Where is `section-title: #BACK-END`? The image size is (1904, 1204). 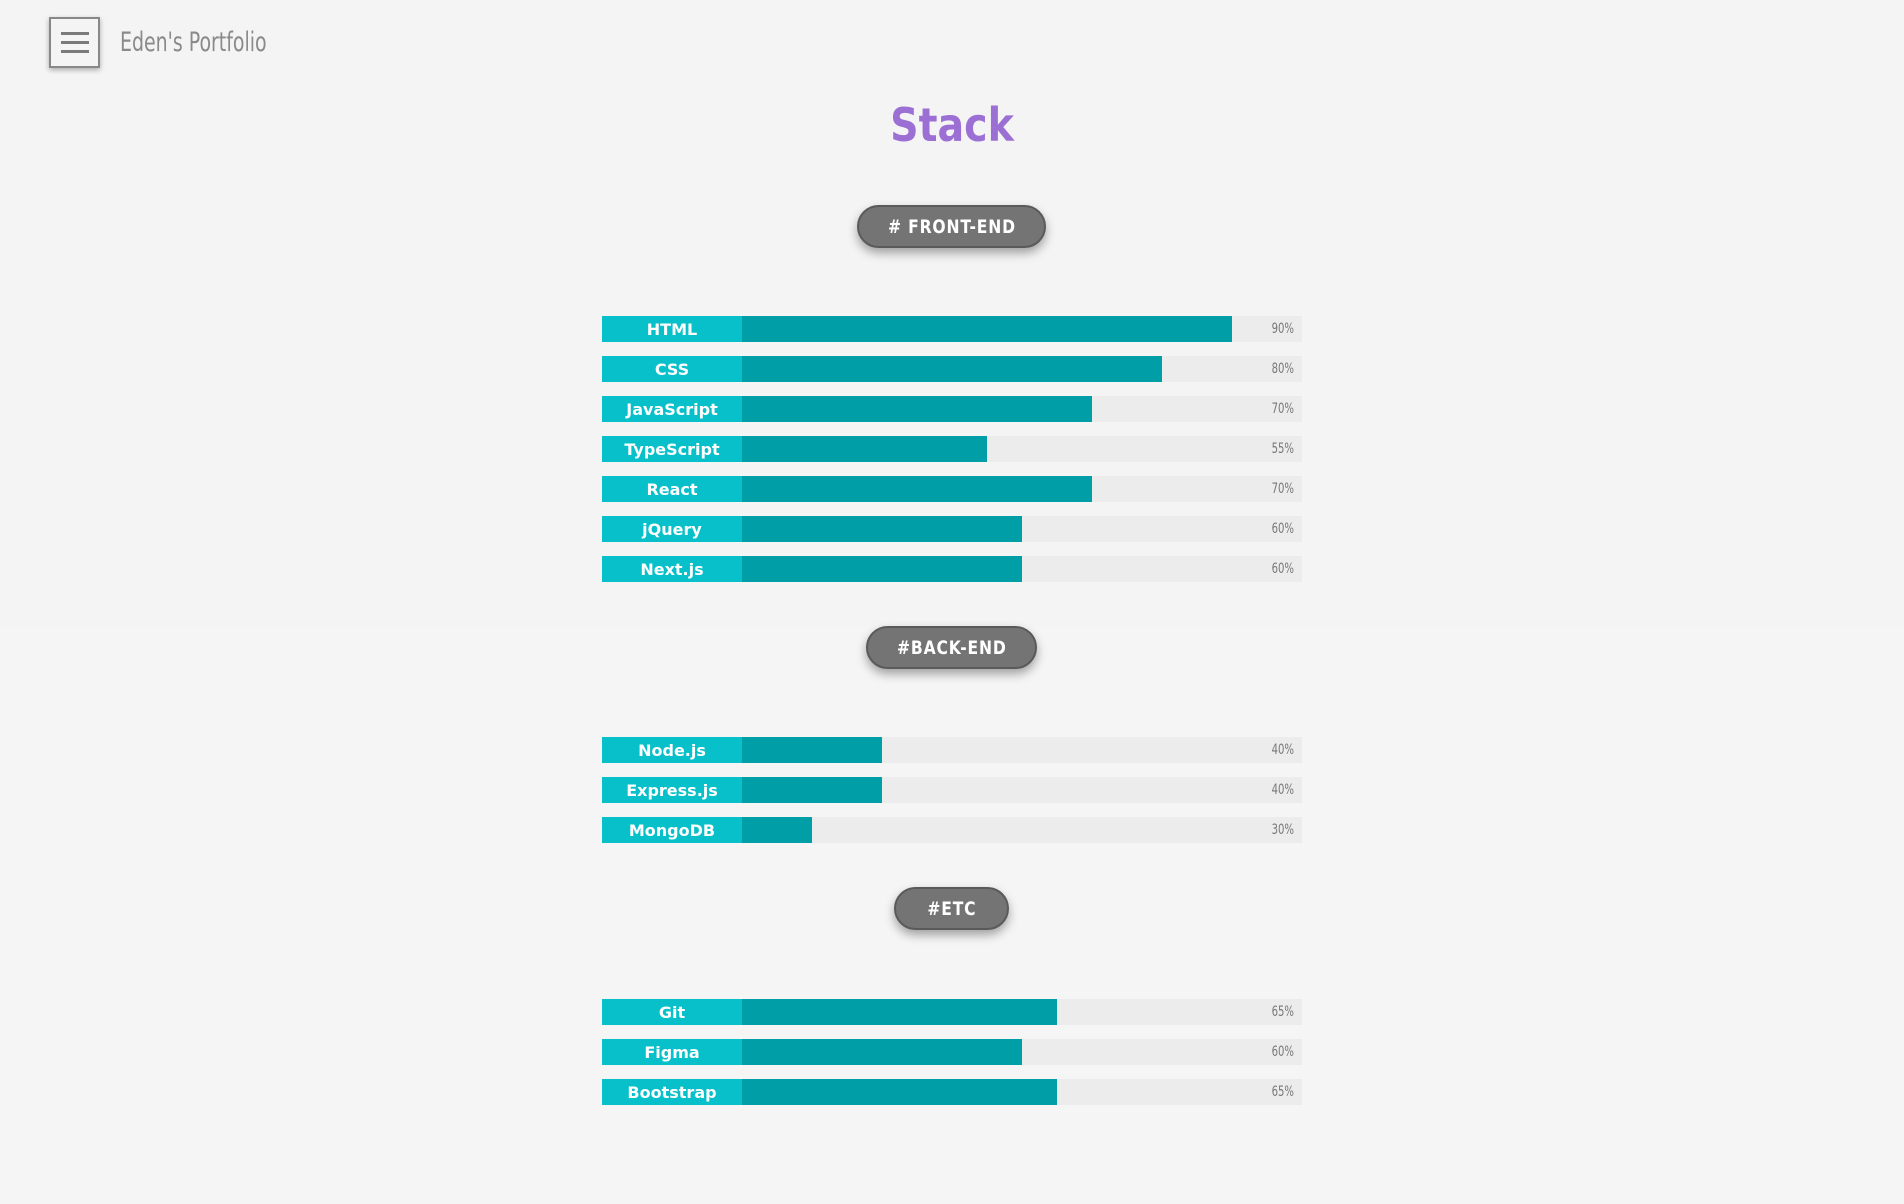
section-title: #BACK-END is located at coordinates (951, 647).